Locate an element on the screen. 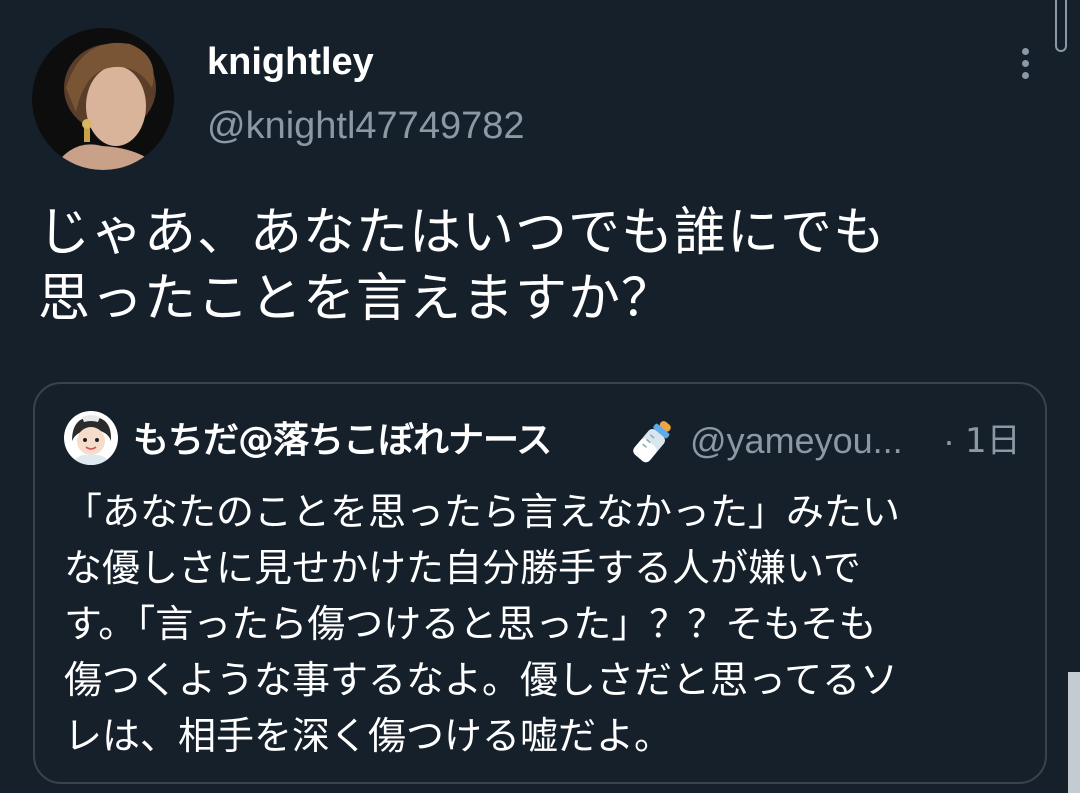 The width and height of the screenshot is (1080, 793). baby-bottle-icon is located at coordinates (653, 441).